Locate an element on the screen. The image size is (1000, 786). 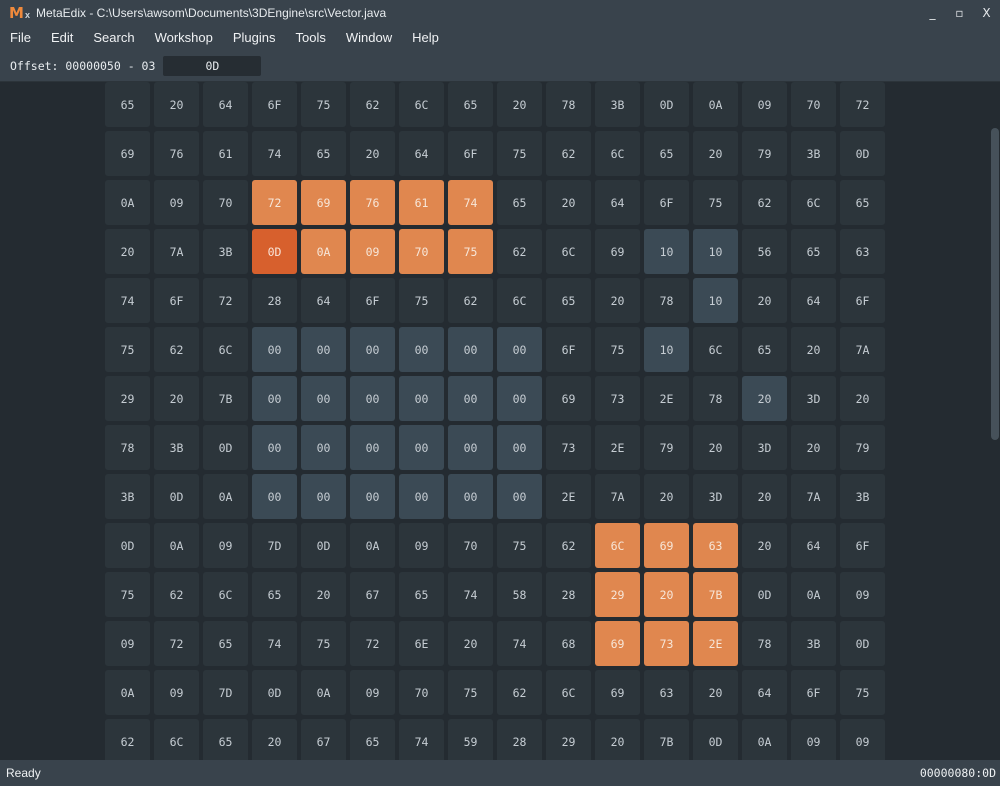
hex-byte-cell: 67 is located at coordinates (323, 739).